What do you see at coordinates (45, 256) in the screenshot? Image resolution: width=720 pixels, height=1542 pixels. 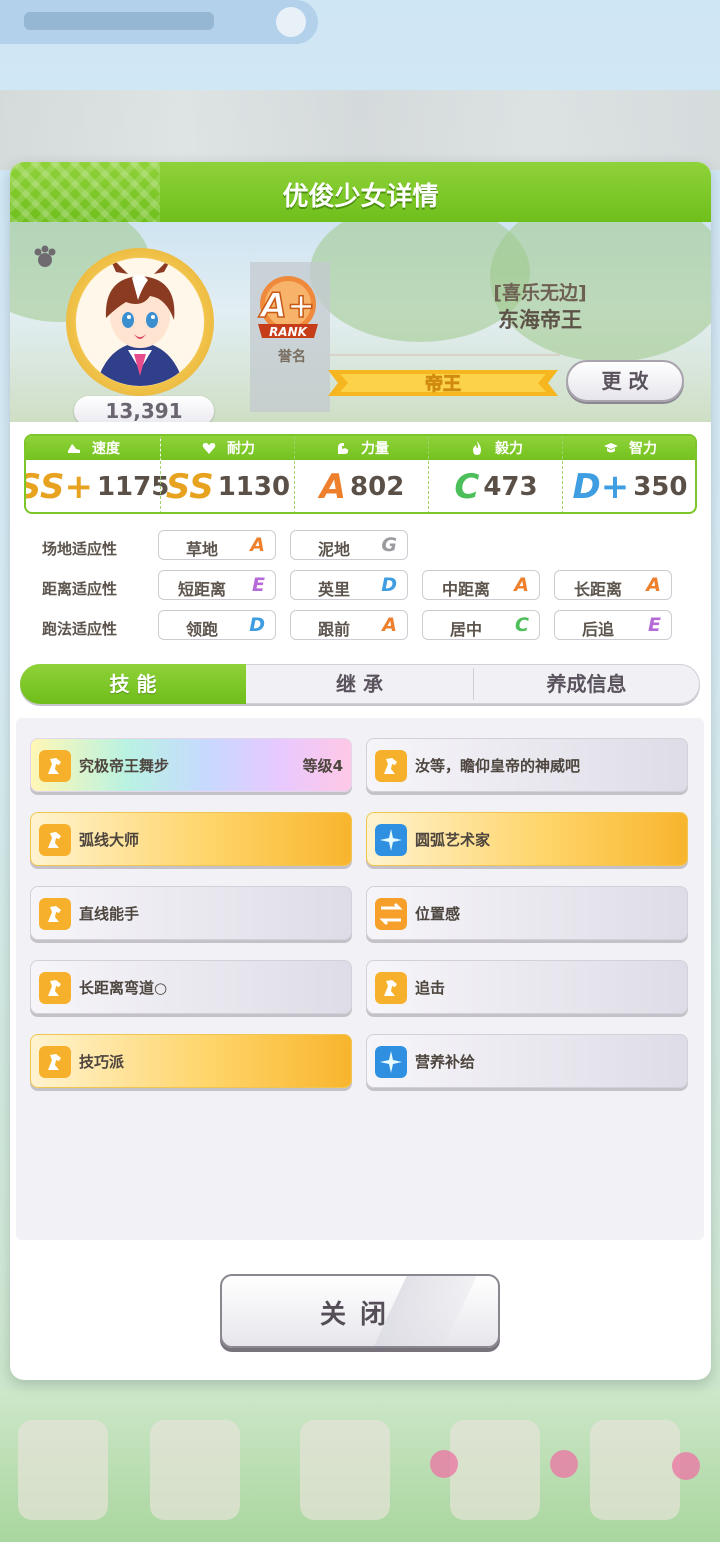 I see `paw-icon` at bounding box center [45, 256].